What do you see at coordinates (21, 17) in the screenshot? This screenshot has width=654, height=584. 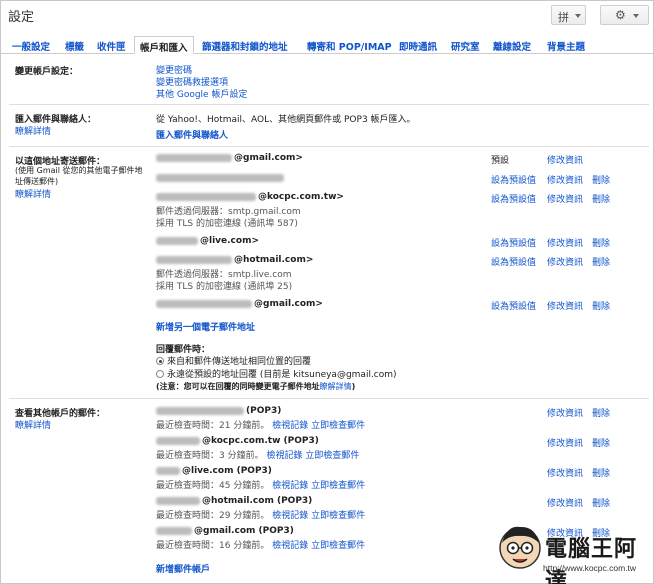 I see `page-title: 設定` at bounding box center [21, 17].